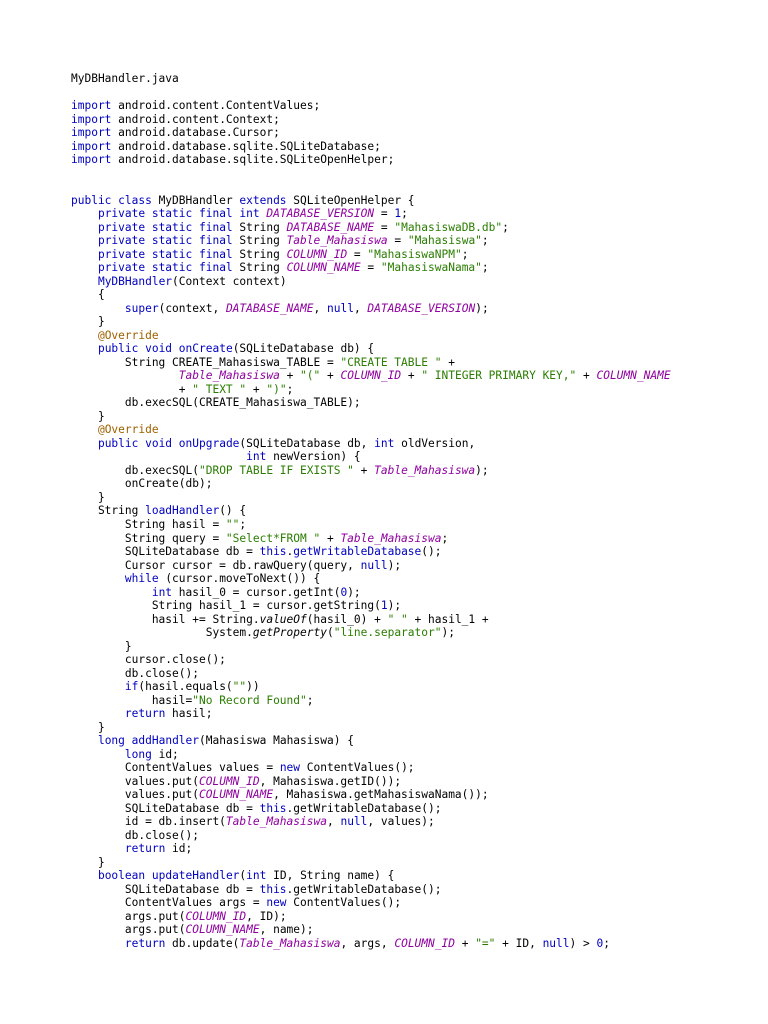  What do you see at coordinates (266, 916) in the screenshot?
I see `code-text: , ID);` at bounding box center [266, 916].